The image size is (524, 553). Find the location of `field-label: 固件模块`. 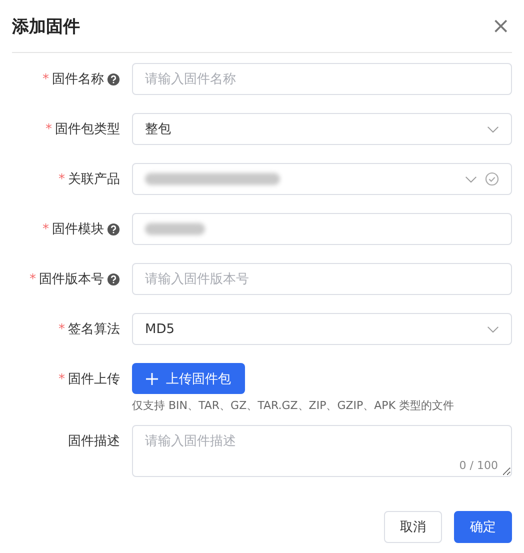

field-label: 固件模块 is located at coordinates (78, 229).